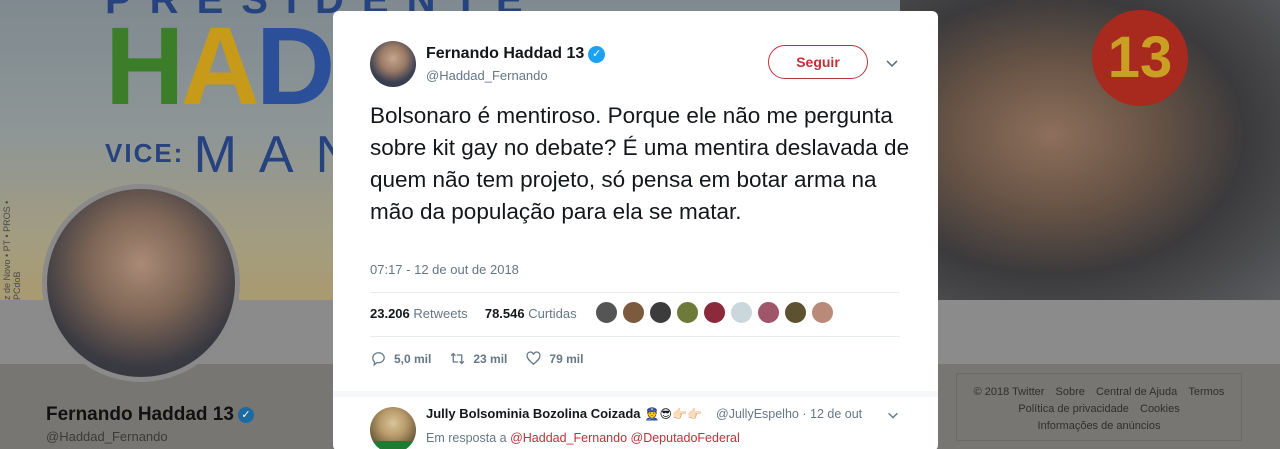 The image size is (1280, 449). I want to click on reply-author-avatar, so click(393, 428).